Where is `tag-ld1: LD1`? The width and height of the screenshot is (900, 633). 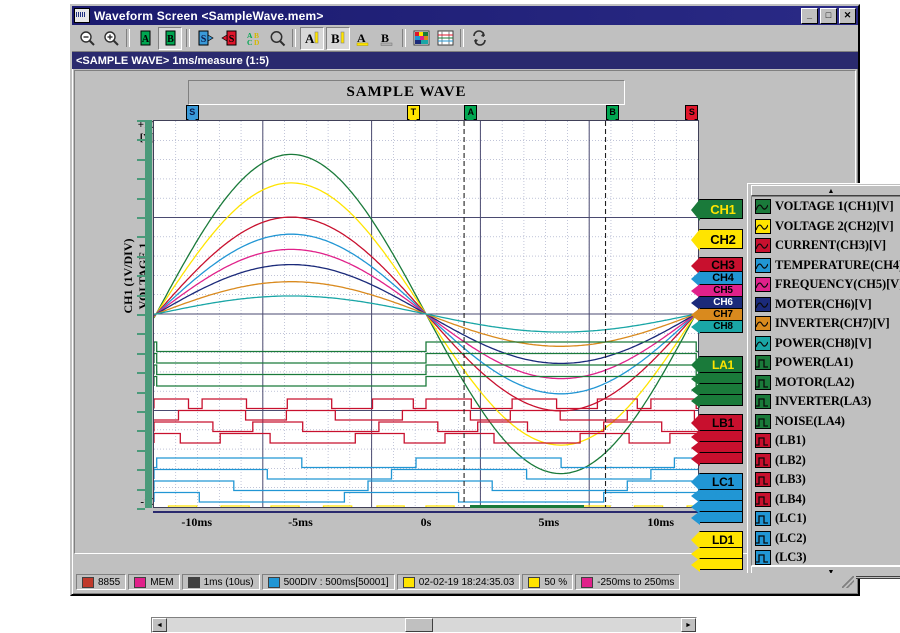
tag-ld1: LD1 is located at coordinates (717, 540).